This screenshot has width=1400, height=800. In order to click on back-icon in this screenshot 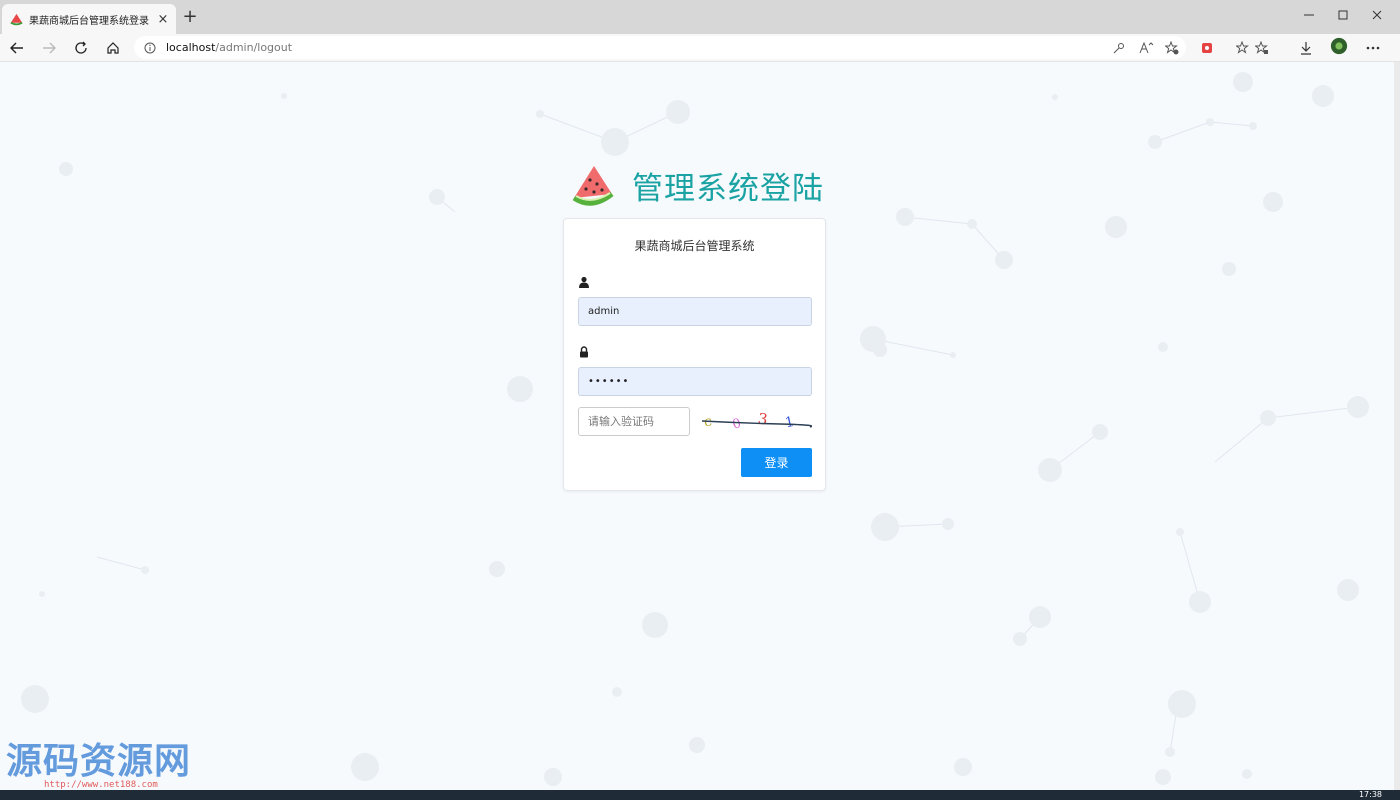, I will do `click(17, 48)`.